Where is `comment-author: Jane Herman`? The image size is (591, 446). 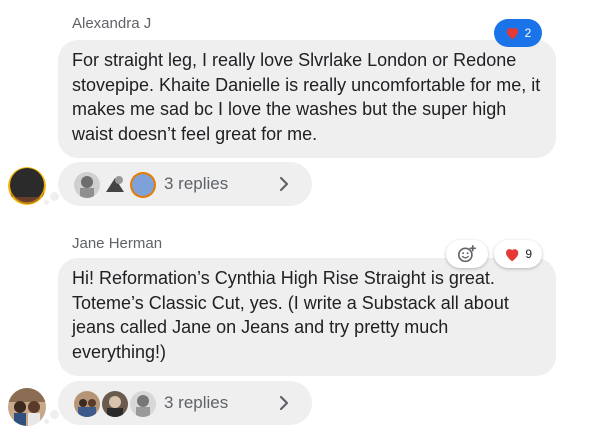 comment-author: Jane Herman is located at coordinates (117, 243).